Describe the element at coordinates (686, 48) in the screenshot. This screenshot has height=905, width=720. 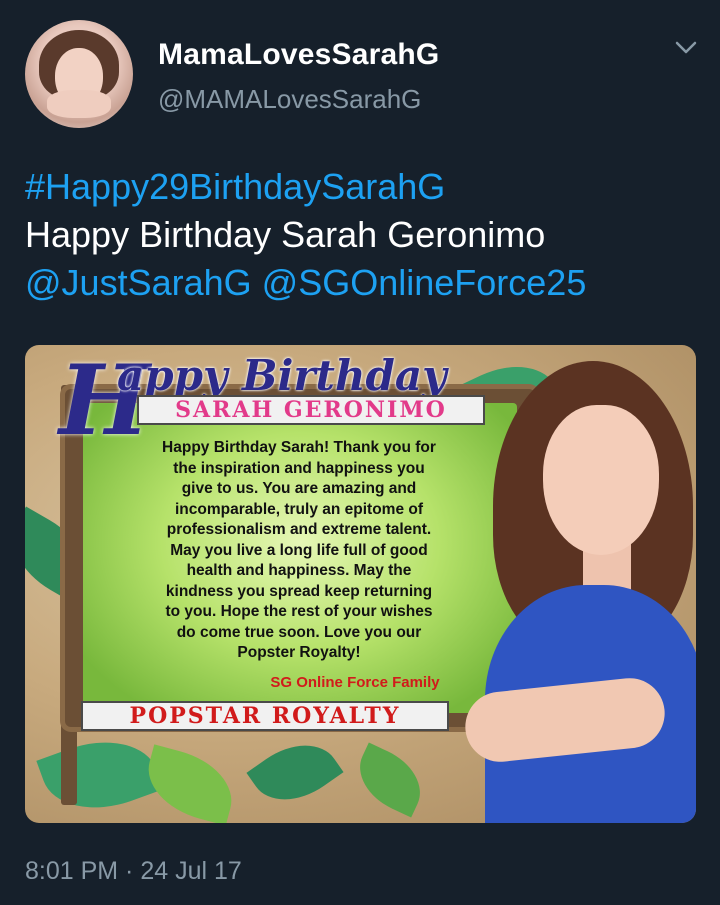
I see `chevron-down-icon` at that location.